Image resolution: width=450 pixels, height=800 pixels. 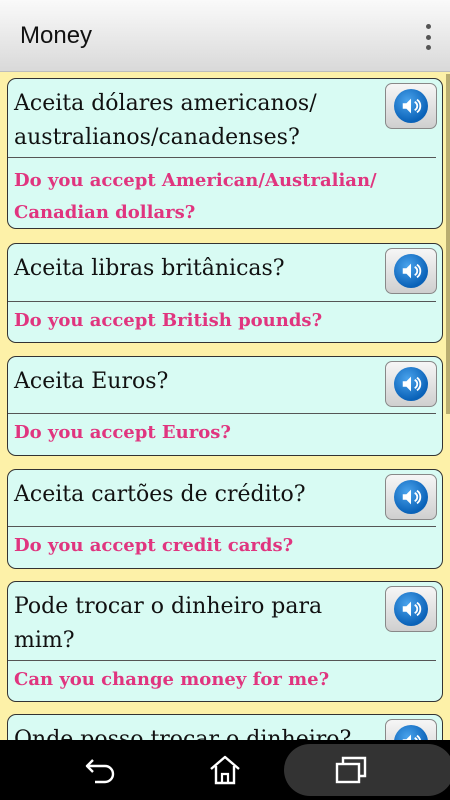 What do you see at coordinates (160, 494) in the screenshot?
I see `phrase-portuguese: Aceita cartões de crédito?` at bounding box center [160, 494].